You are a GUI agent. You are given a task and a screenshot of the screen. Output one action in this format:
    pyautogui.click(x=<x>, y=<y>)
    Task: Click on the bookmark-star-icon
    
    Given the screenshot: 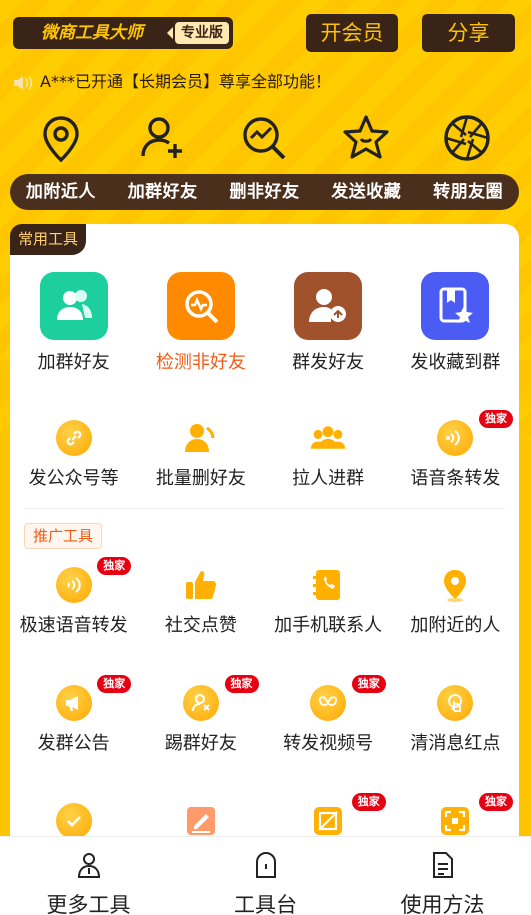 What is the action you would take?
    pyautogui.click(x=455, y=306)
    